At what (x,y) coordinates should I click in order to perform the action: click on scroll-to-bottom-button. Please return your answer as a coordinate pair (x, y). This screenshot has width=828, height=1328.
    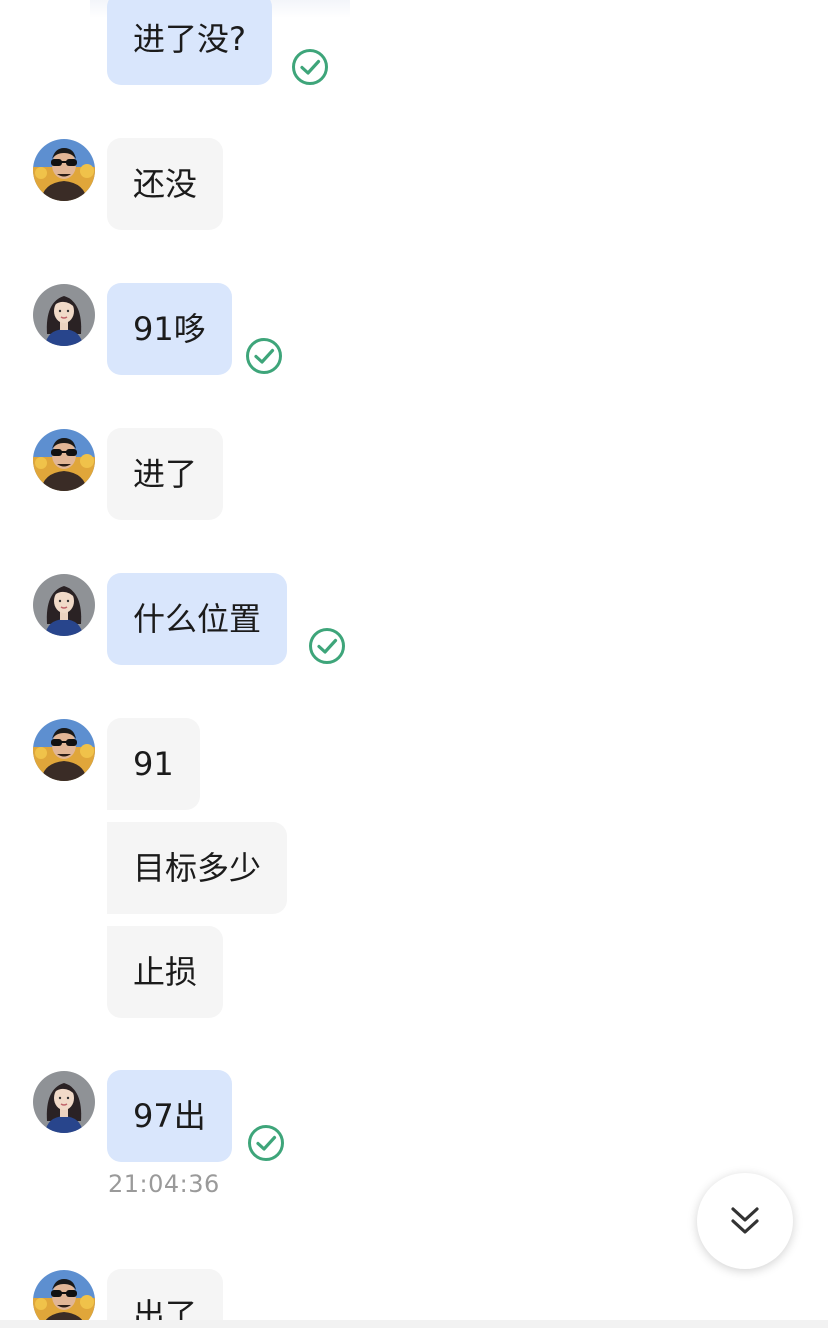
    Looking at the image, I should click on (745, 1221).